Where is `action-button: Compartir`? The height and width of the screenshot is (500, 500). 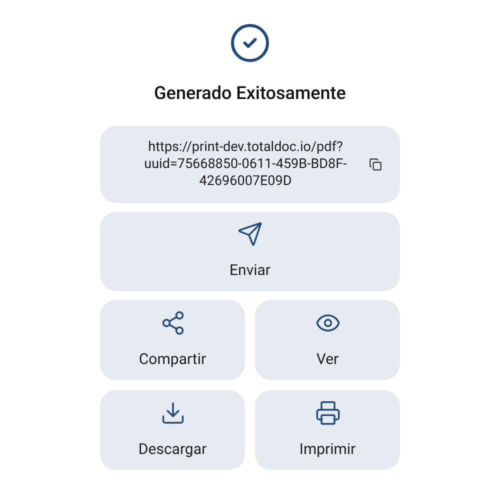 action-button: Compartir is located at coordinates (172, 340).